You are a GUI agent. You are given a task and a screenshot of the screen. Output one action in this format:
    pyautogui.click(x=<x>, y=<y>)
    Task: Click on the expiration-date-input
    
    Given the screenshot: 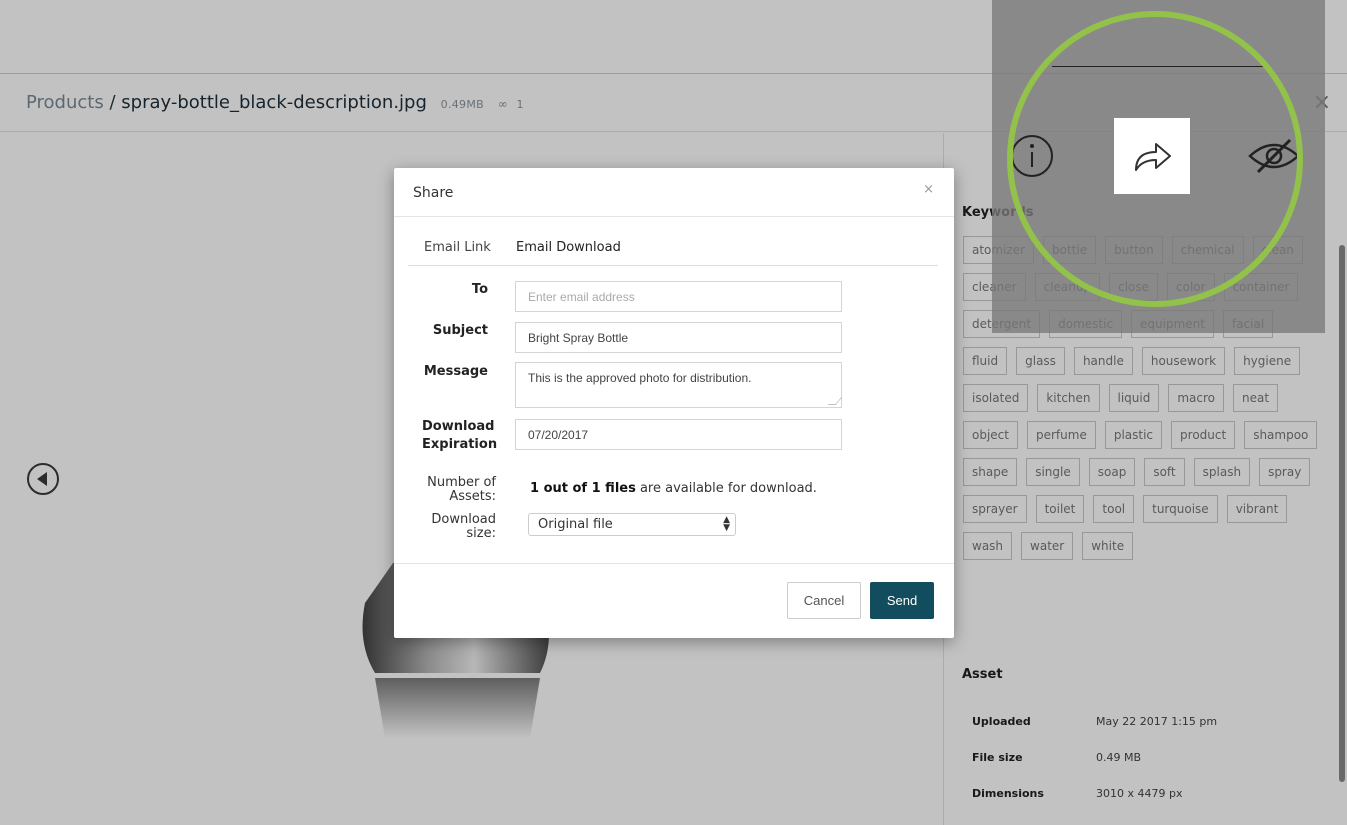 What is the action you would take?
    pyautogui.click(x=678, y=434)
    